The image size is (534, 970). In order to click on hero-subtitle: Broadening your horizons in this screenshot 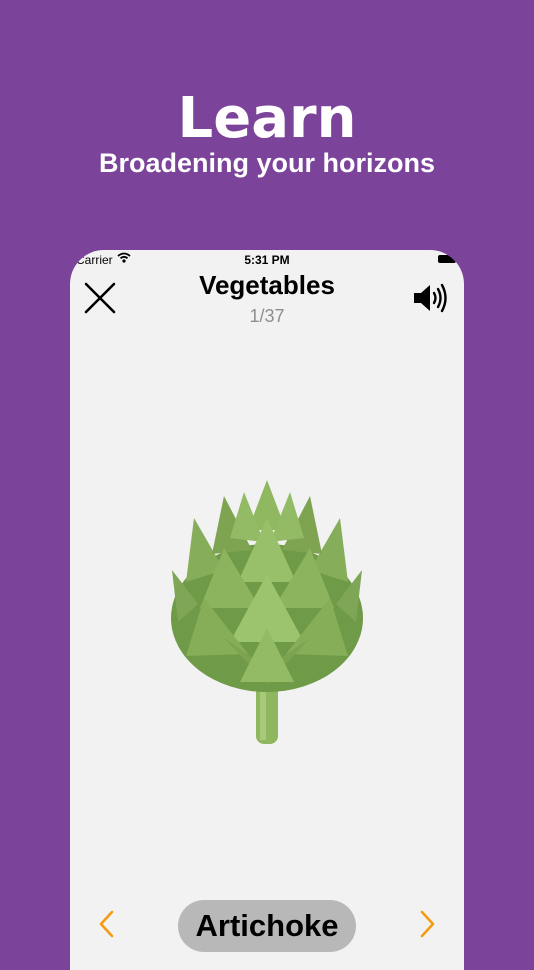, I will do `click(266, 163)`.